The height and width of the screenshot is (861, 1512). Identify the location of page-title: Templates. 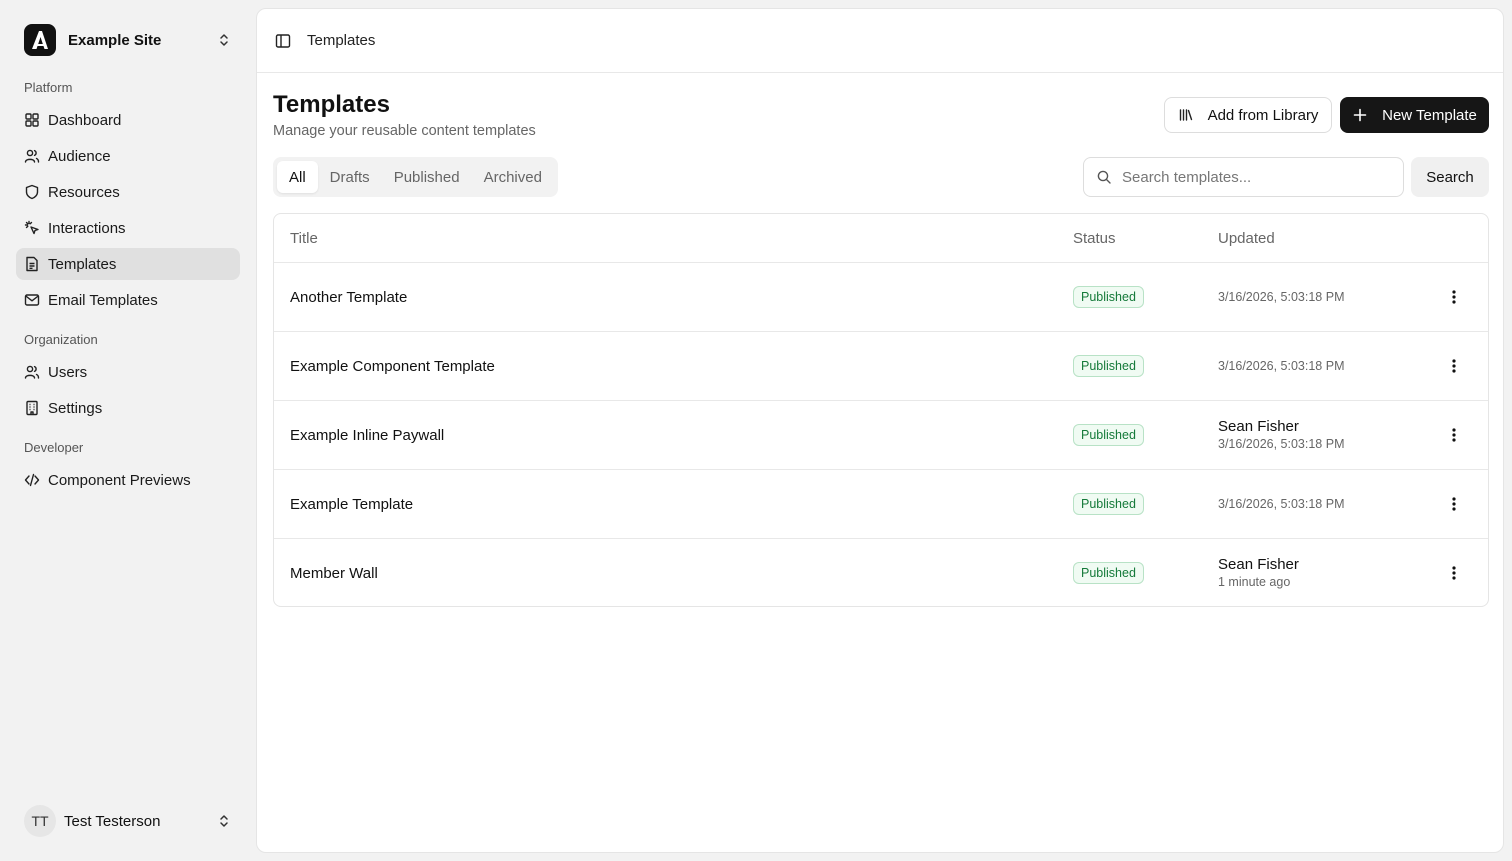
(331, 104).